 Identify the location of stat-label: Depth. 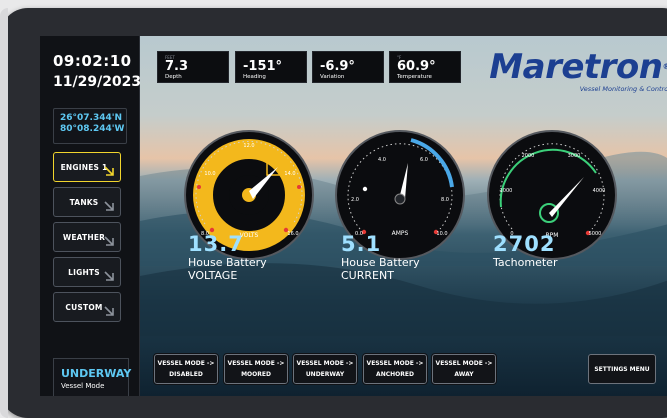
(196, 77).